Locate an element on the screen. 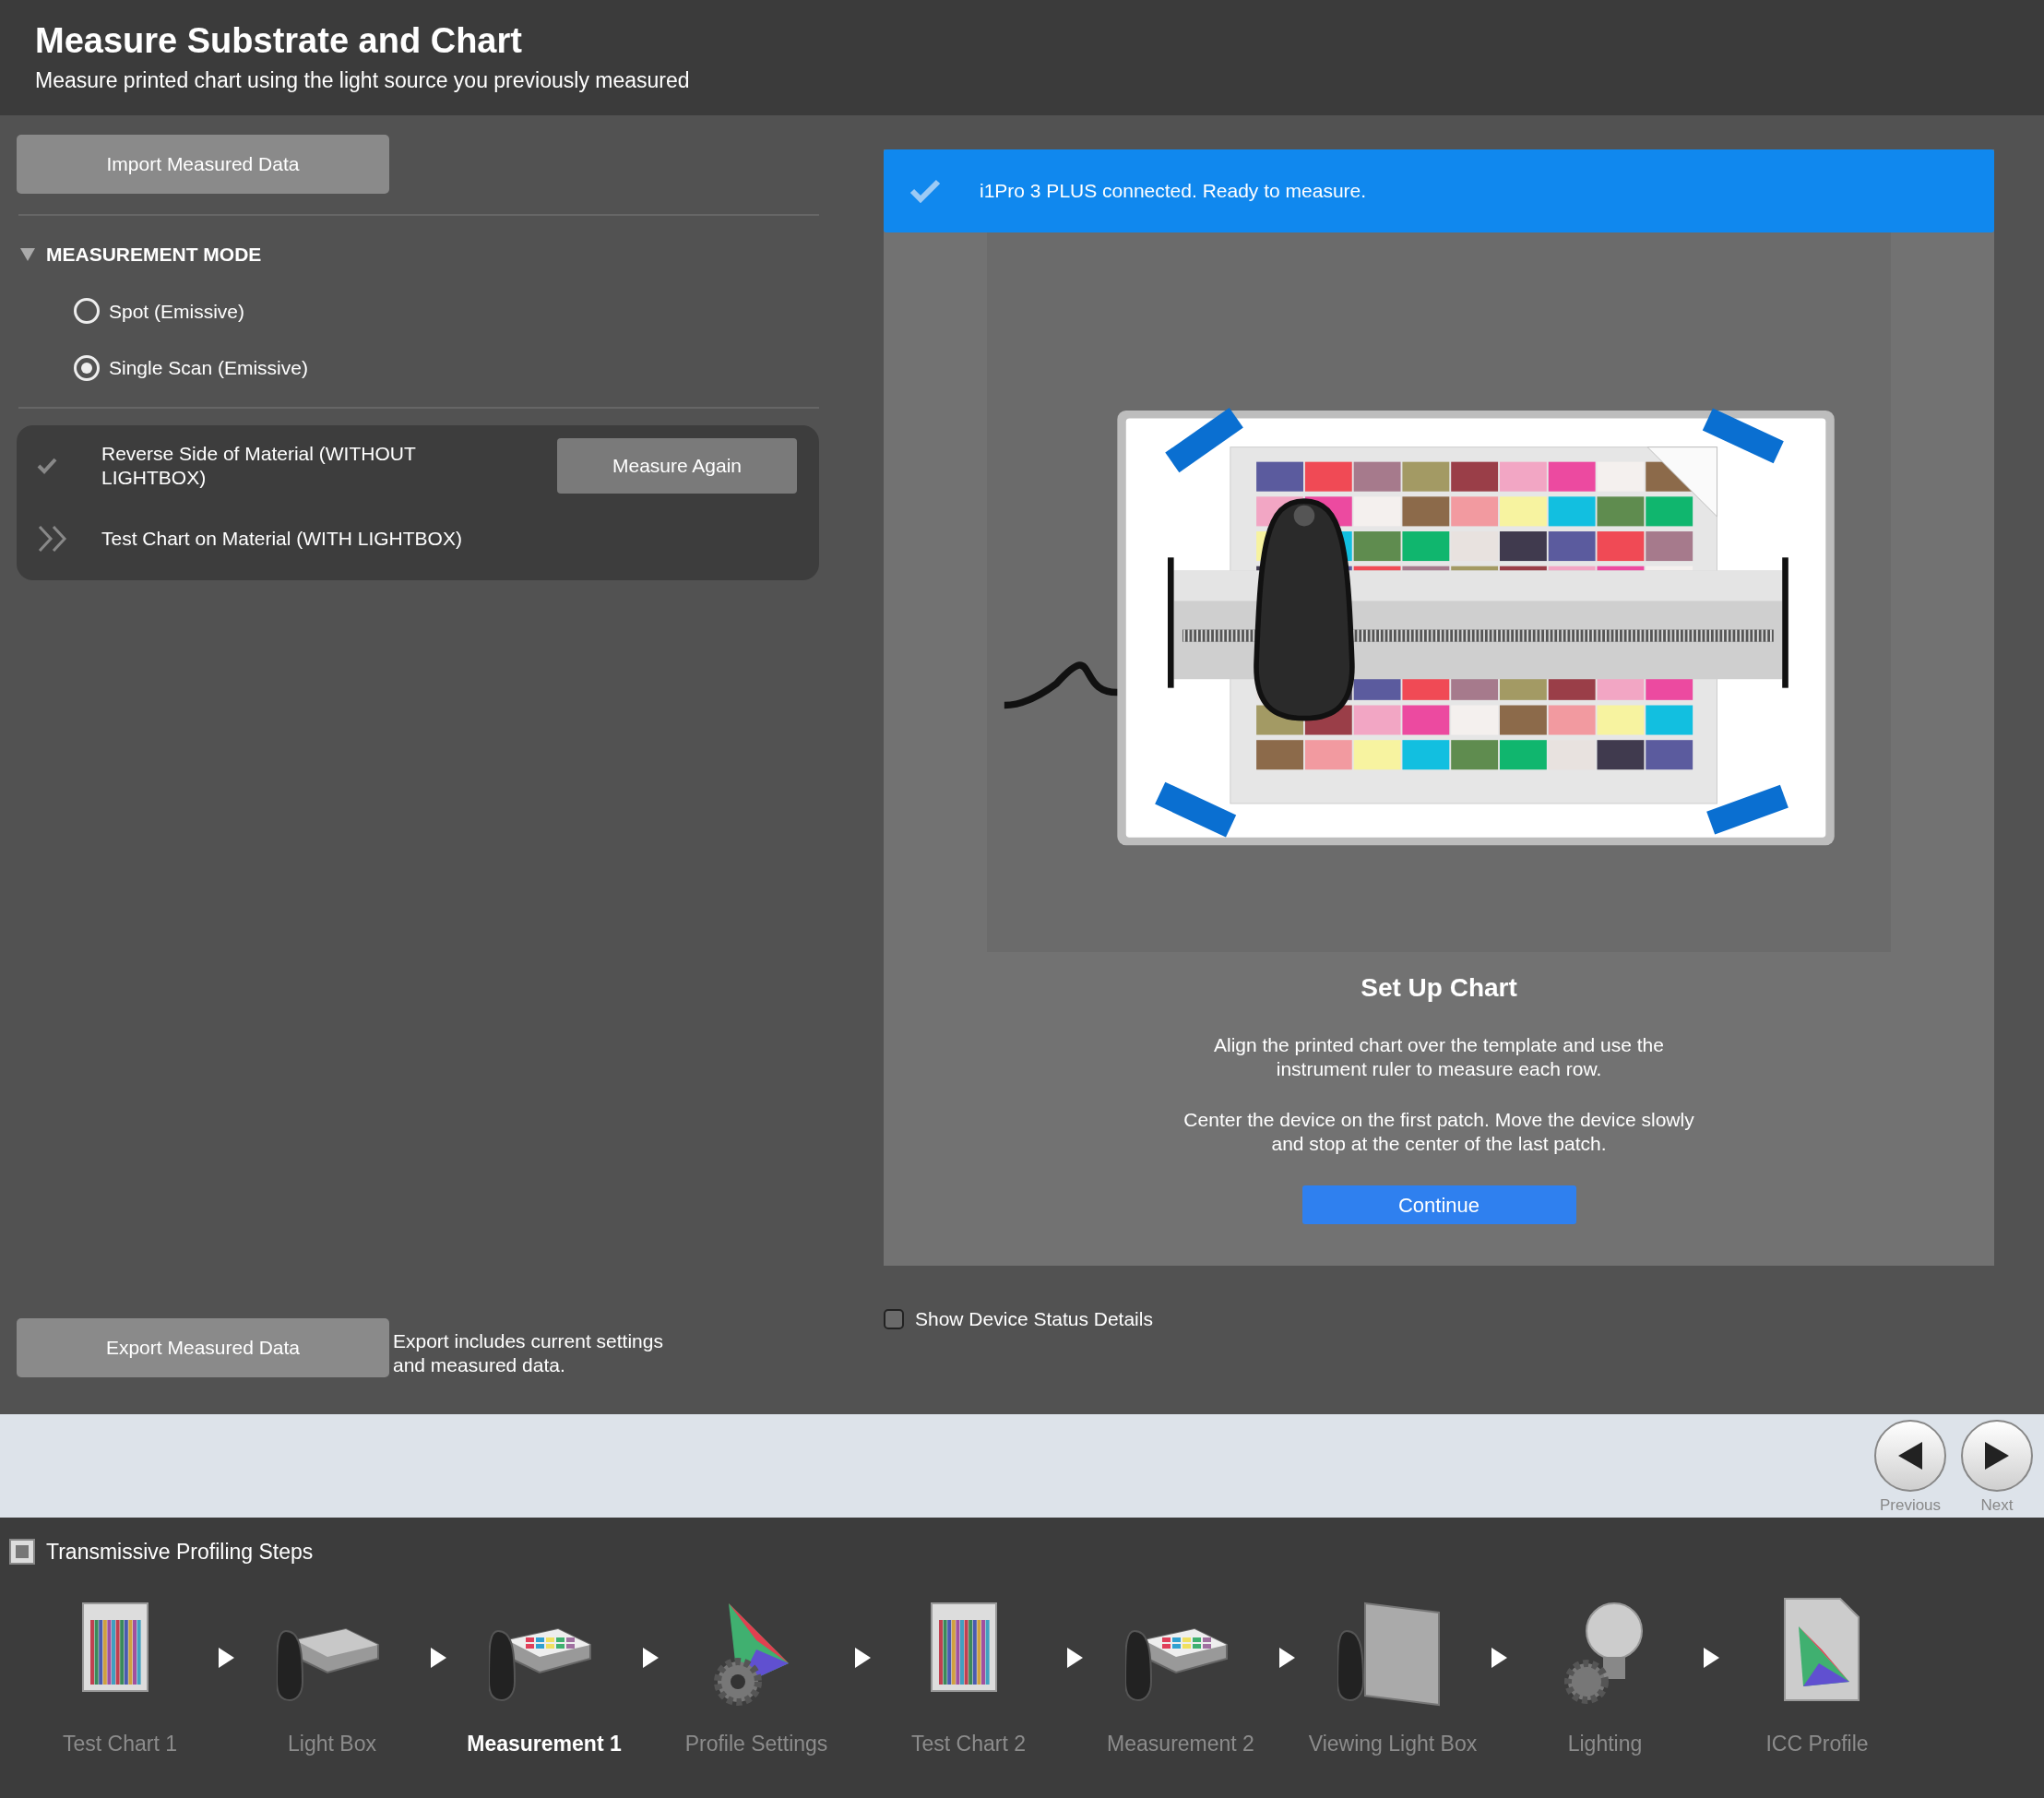  import-button: Import Measured Data is located at coordinates (203, 164).